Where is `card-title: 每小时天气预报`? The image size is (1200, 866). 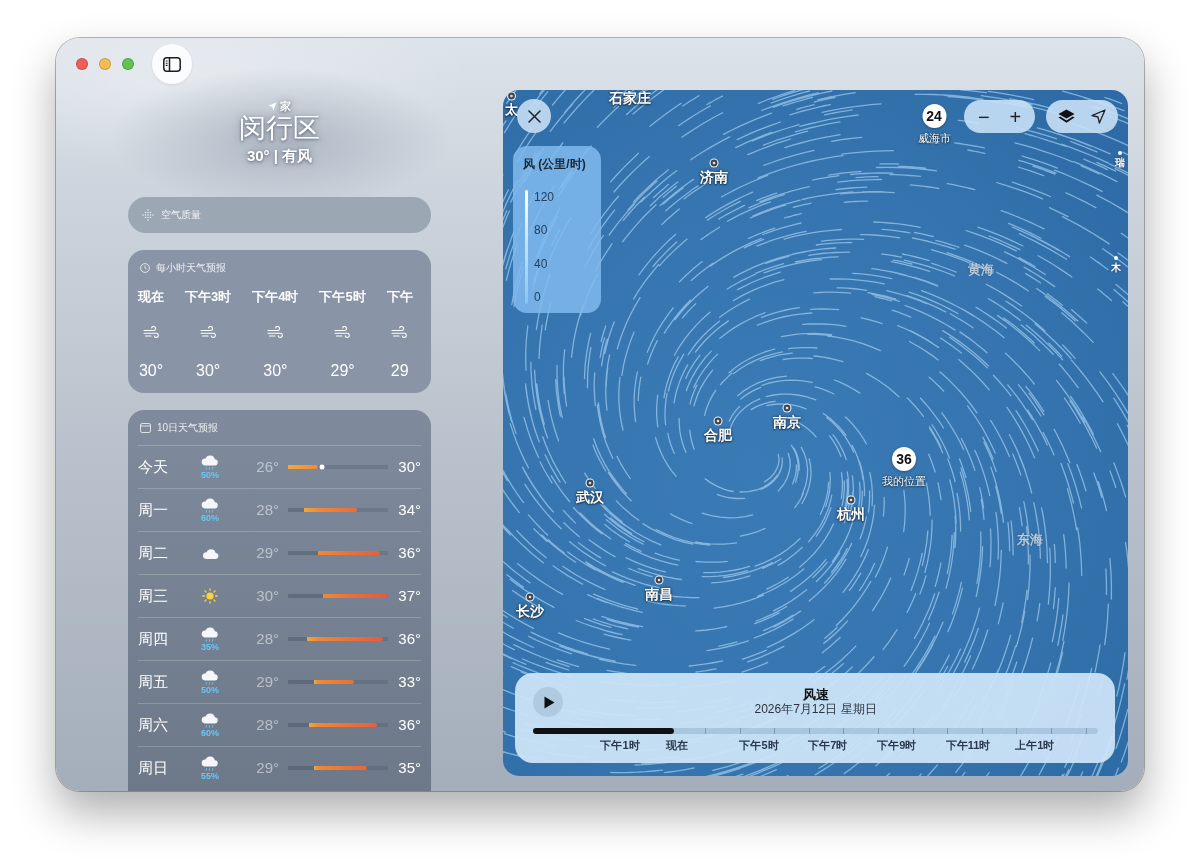 card-title: 每小时天气预报 is located at coordinates (191, 268).